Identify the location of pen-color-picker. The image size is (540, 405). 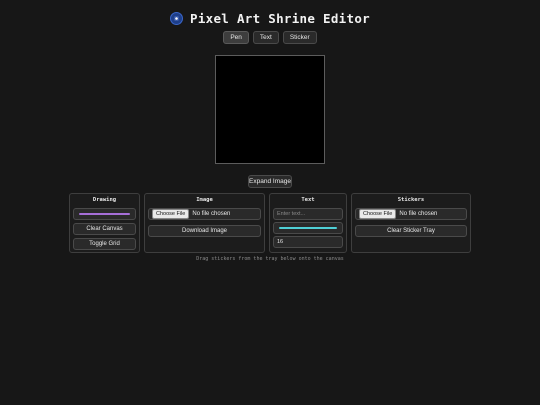
(104, 214).